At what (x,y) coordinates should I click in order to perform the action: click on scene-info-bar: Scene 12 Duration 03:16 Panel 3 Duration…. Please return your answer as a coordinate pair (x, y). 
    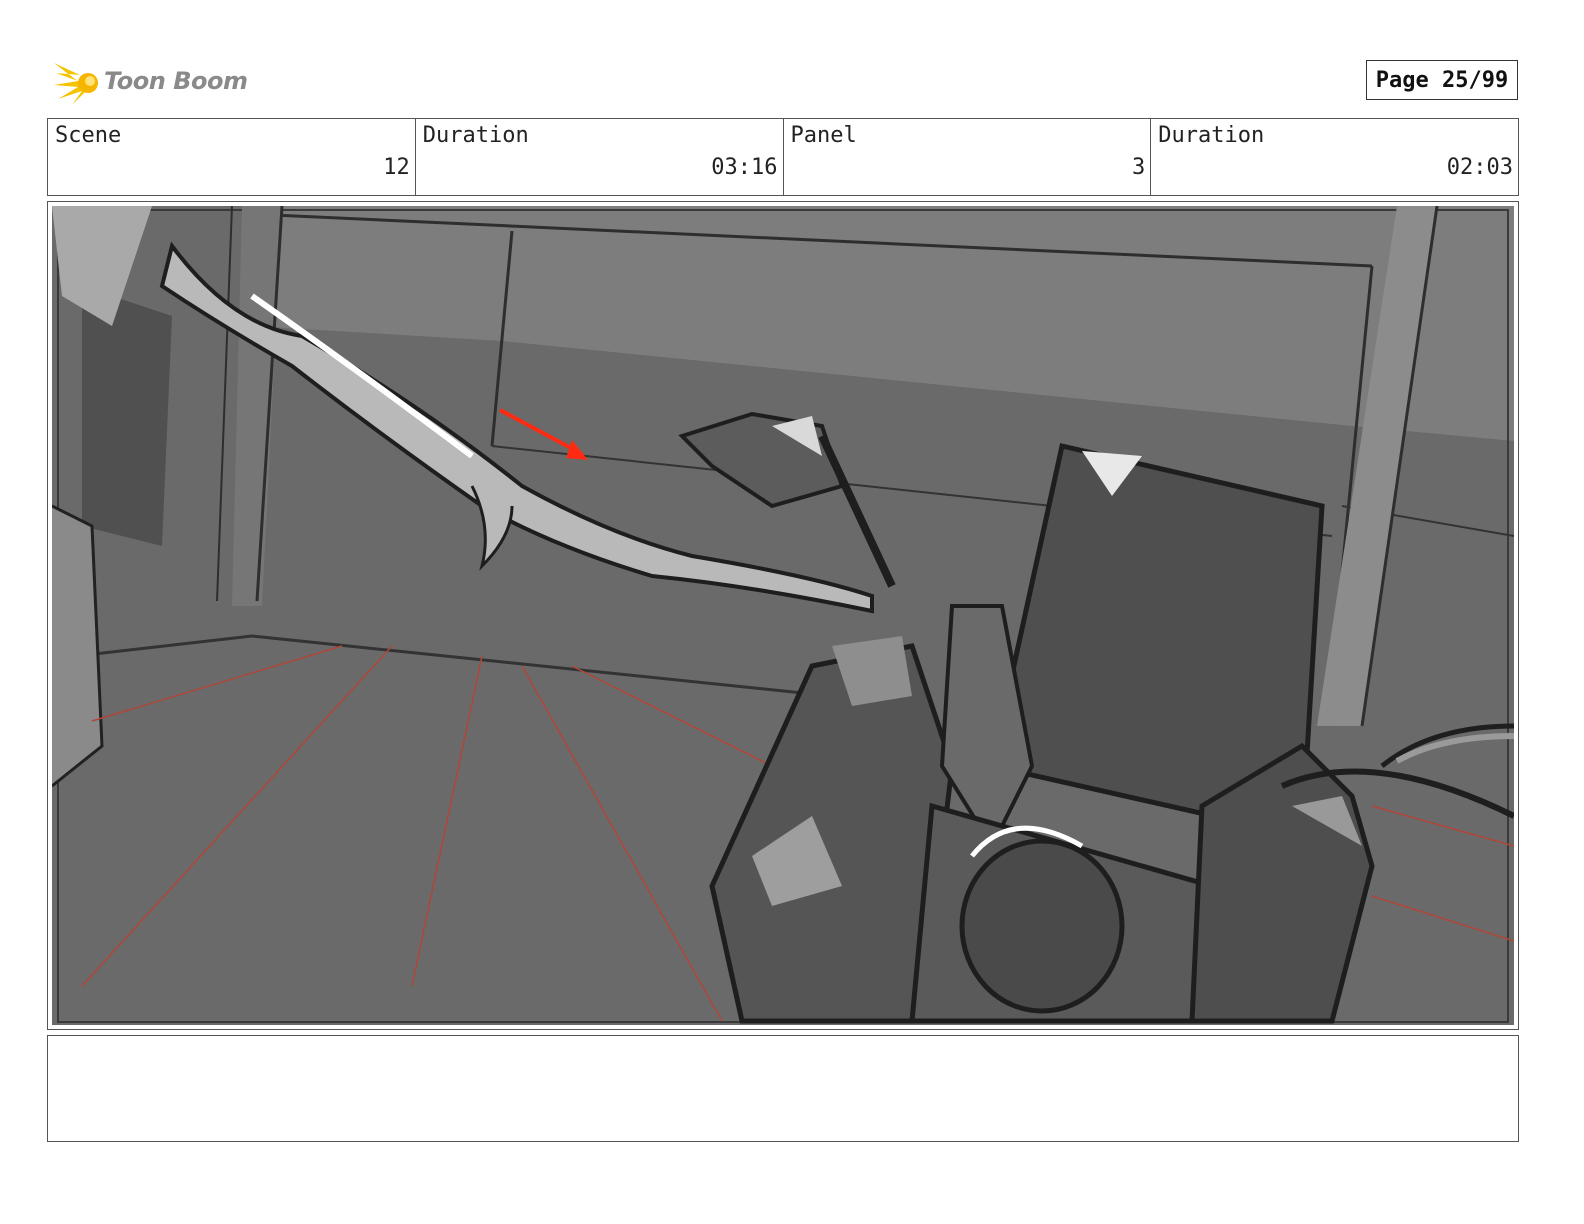
    Looking at the image, I should click on (783, 157).